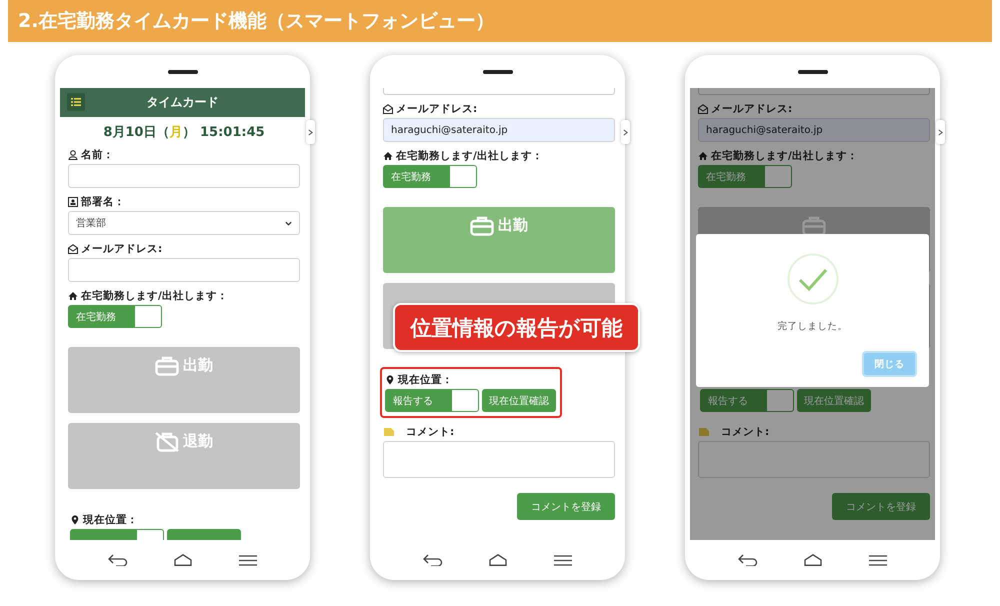  Describe the element at coordinates (288, 223) in the screenshot. I see `chevron-down-icon` at that location.